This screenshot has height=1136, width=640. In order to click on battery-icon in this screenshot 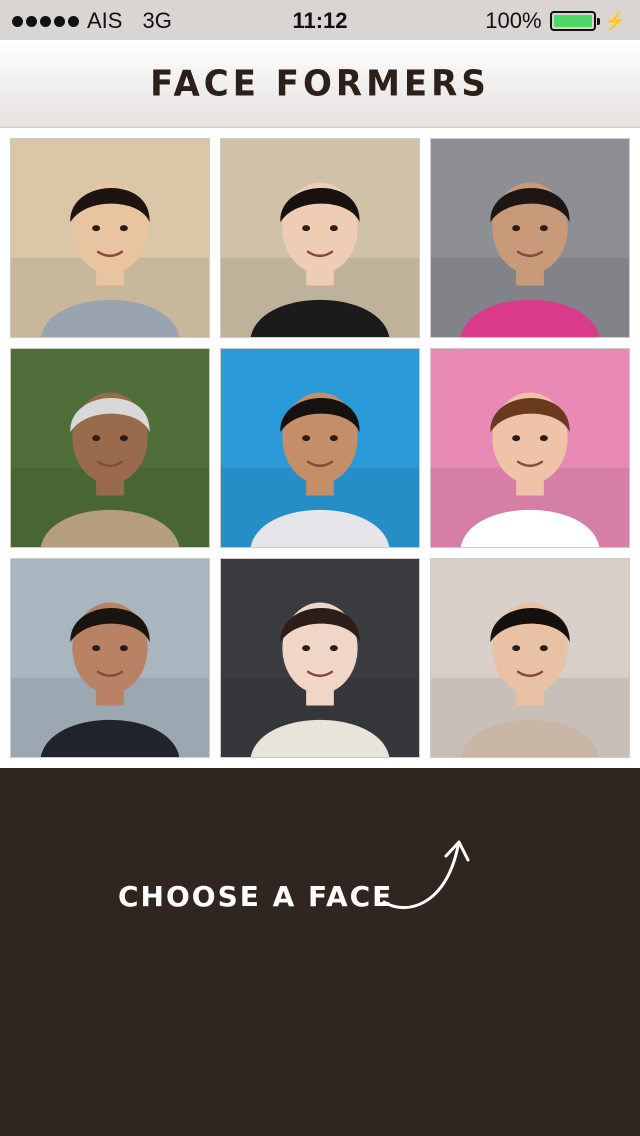, I will do `click(574, 21)`.